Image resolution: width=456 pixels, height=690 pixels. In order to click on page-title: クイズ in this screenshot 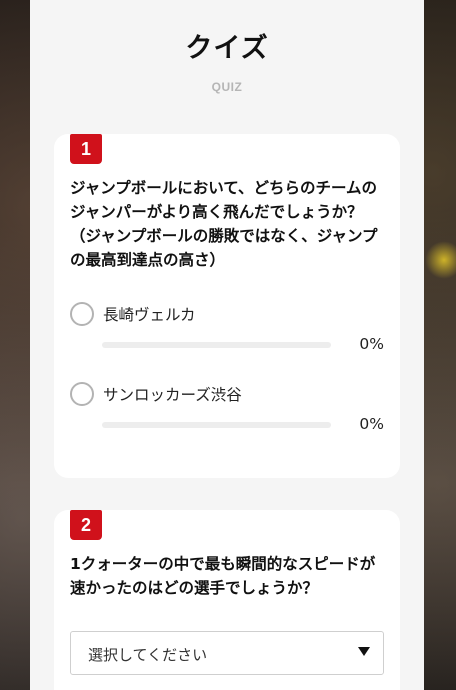, I will do `click(227, 48)`.